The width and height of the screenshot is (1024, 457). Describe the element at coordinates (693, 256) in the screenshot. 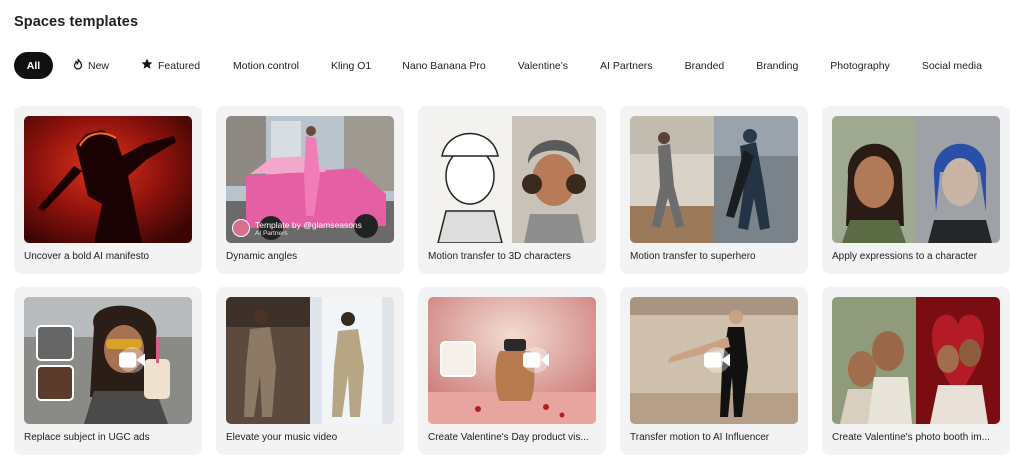

I see `template-caption: Motion transfer to superhero` at that location.